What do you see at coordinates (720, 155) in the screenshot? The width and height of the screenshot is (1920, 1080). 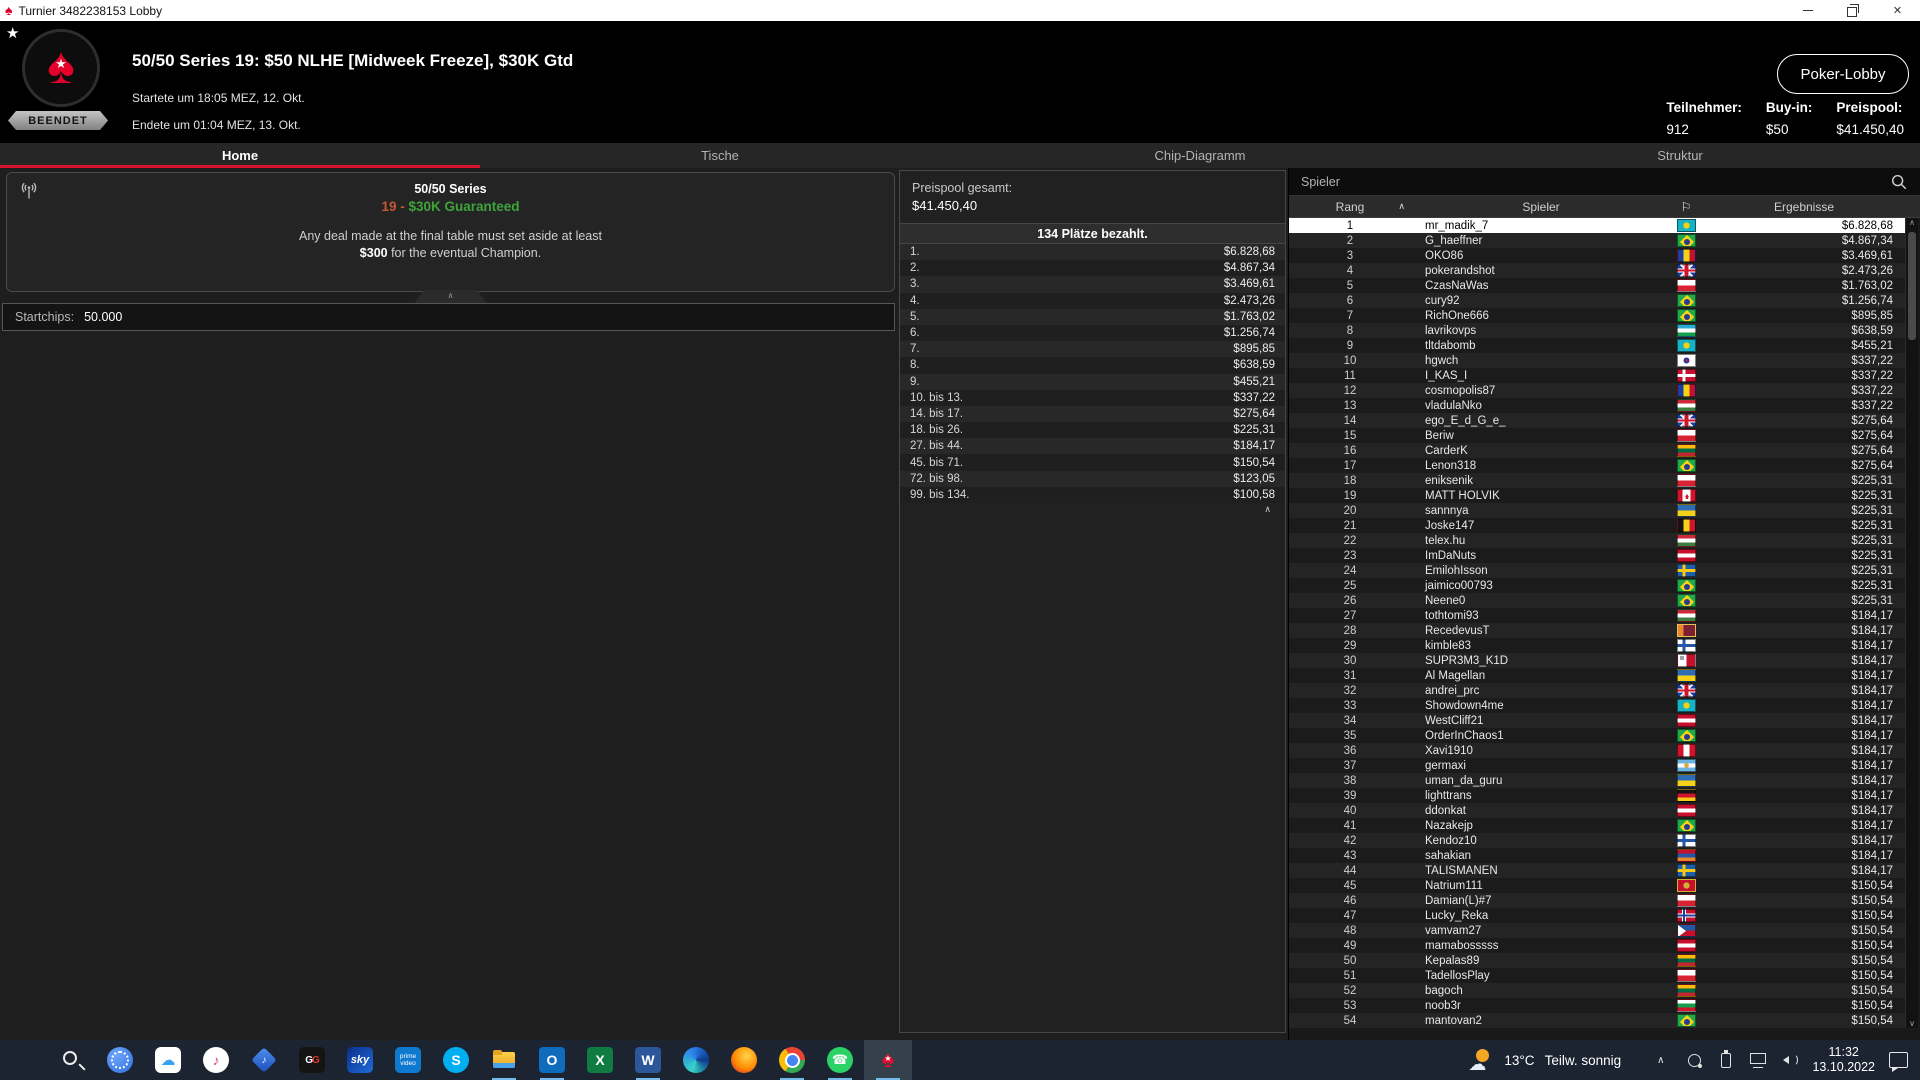 I see `tab-tische: Tische` at bounding box center [720, 155].